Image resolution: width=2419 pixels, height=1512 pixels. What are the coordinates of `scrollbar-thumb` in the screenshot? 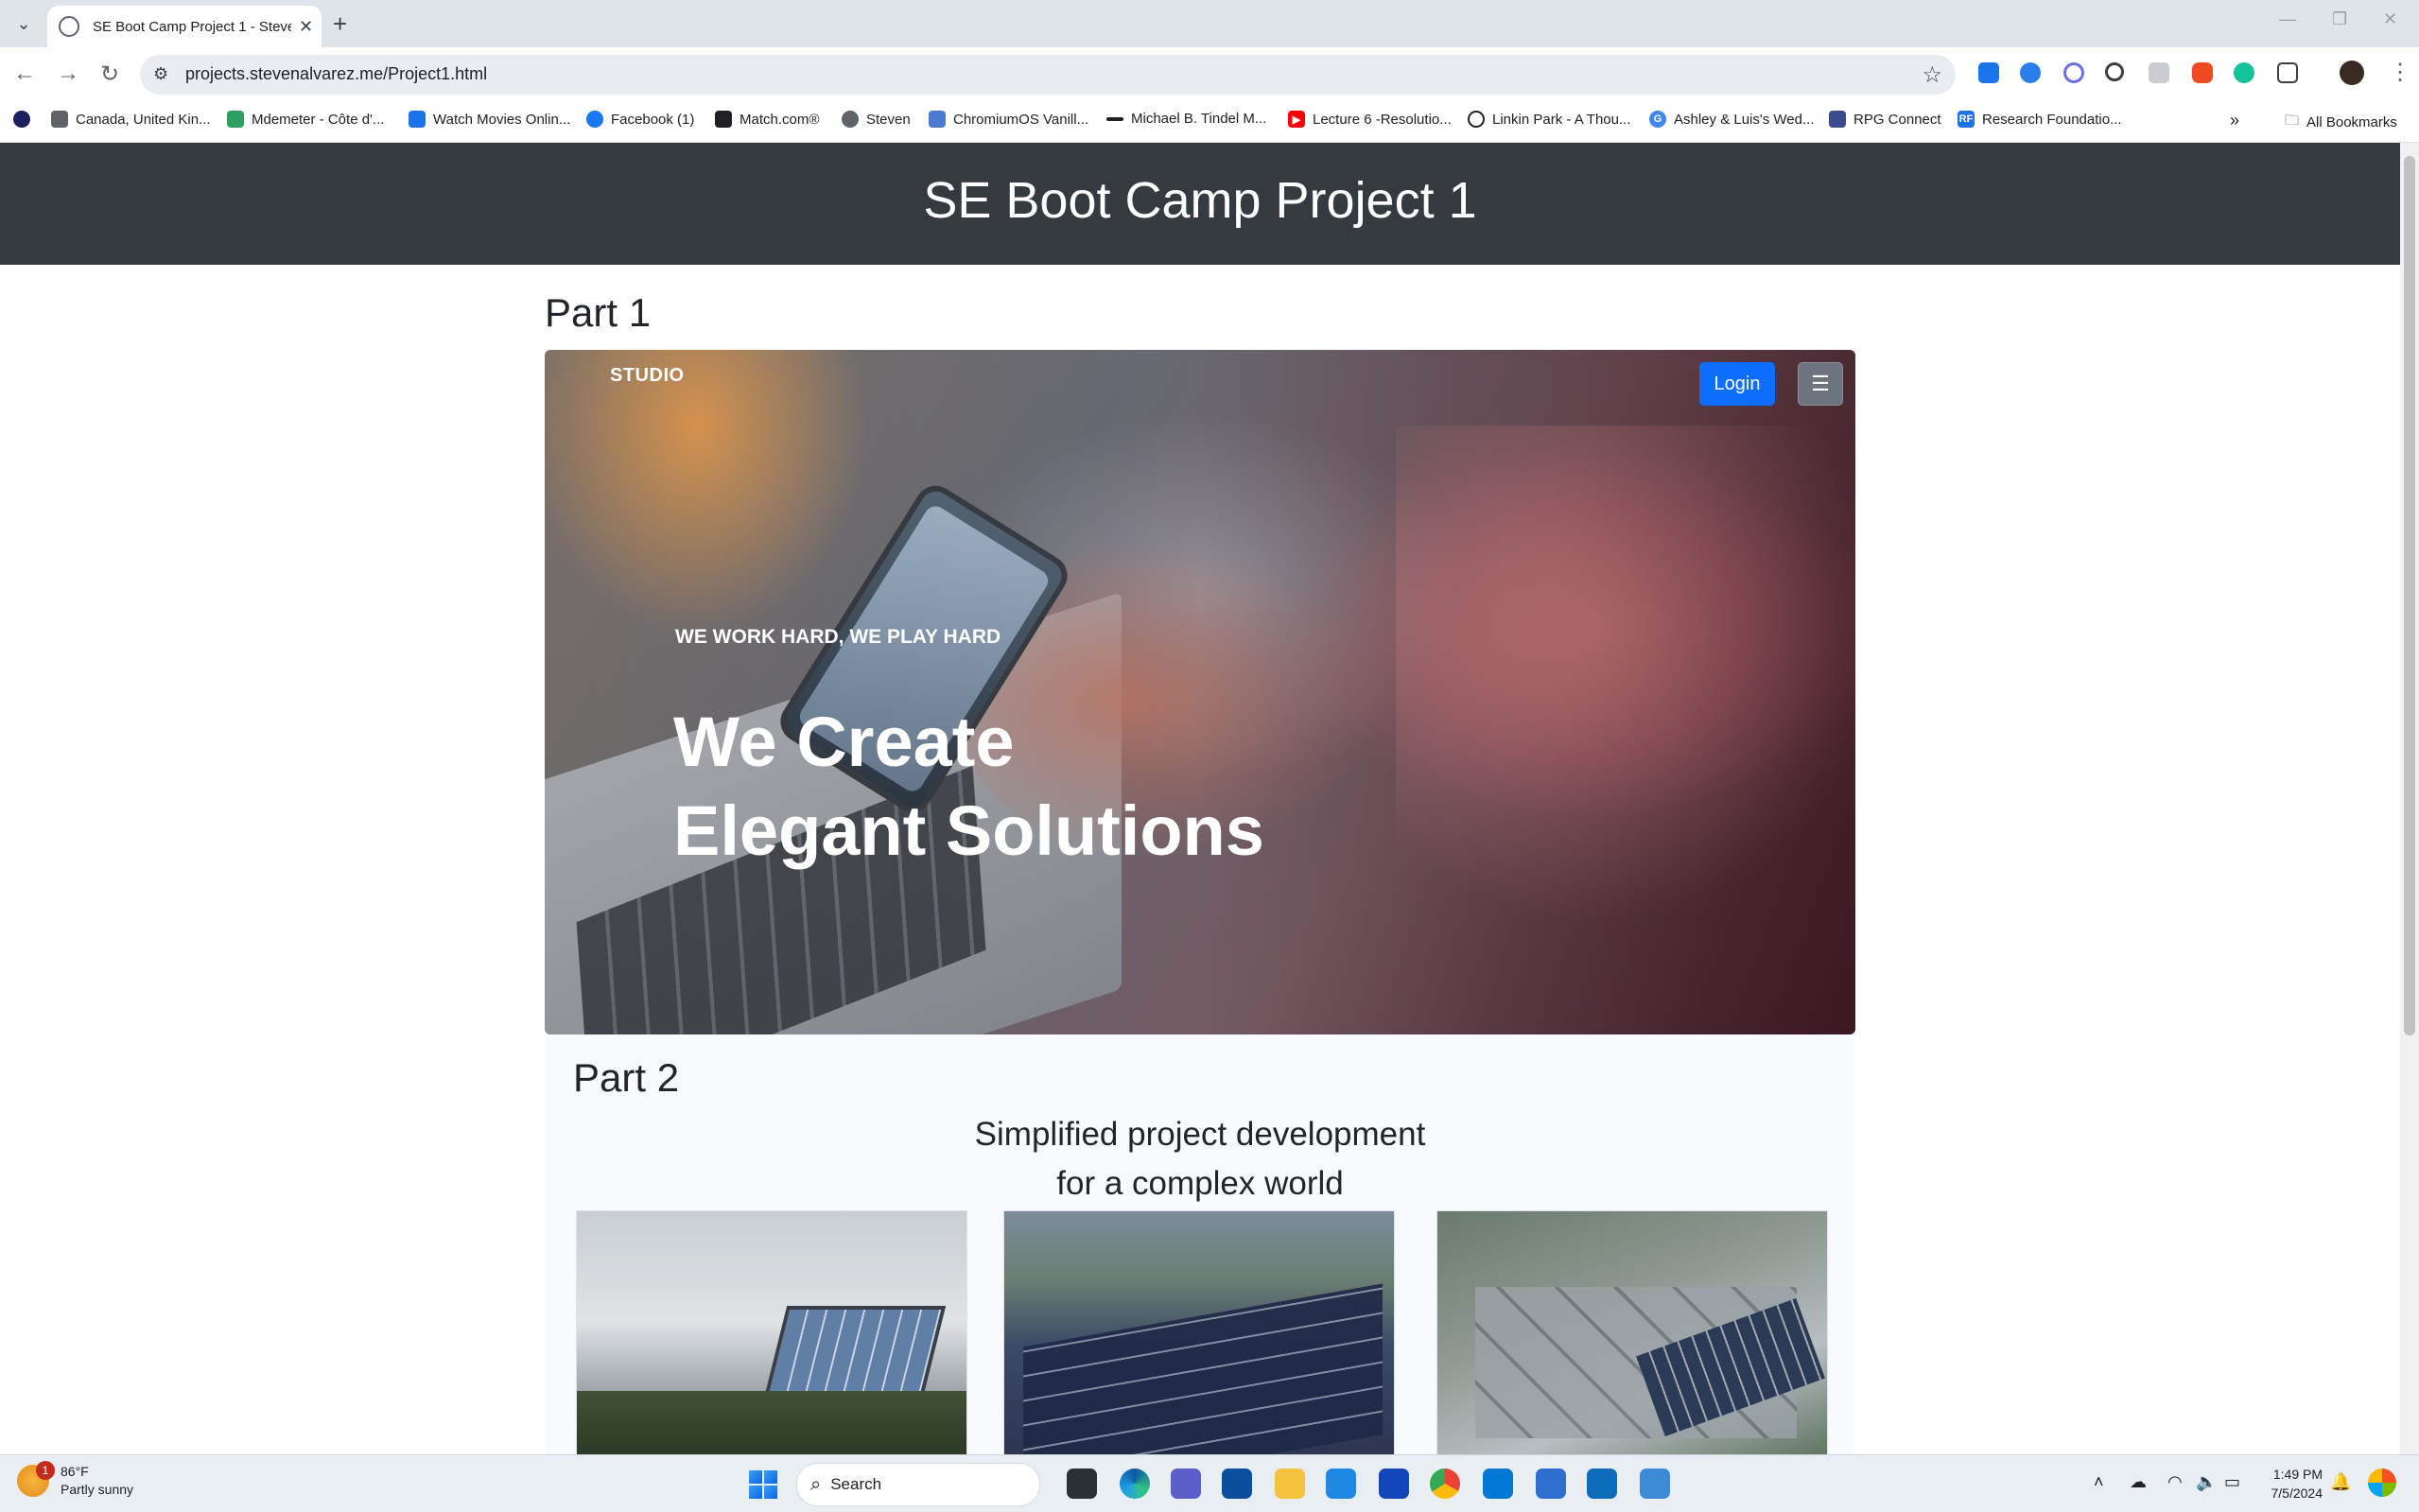 It's located at (2409, 595).